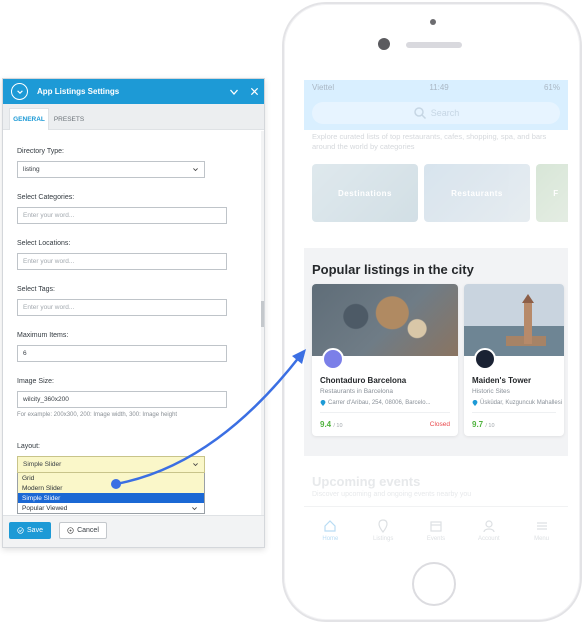 This screenshot has height=626, width=585. What do you see at coordinates (70, 530) in the screenshot?
I see `cancel-circle-icon` at bounding box center [70, 530].